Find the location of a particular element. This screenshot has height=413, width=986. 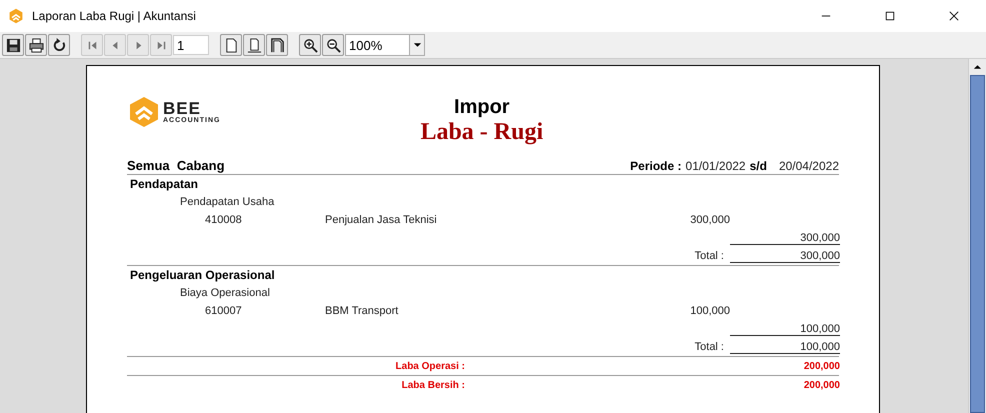

branch-label: Semua Cabang is located at coordinates (176, 165).